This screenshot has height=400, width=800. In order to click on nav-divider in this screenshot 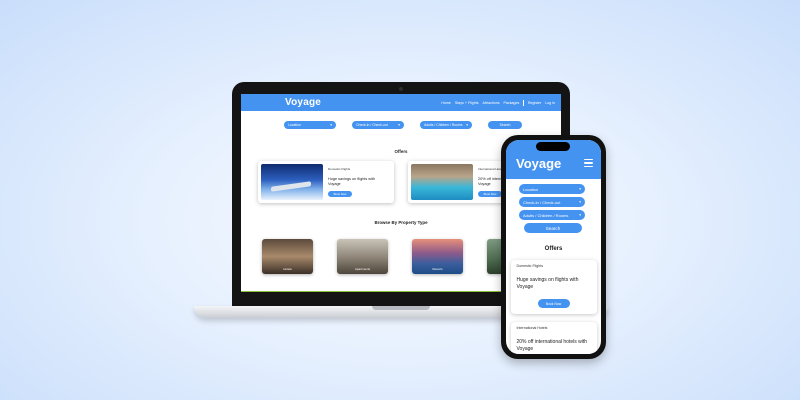, I will do `click(523, 102)`.